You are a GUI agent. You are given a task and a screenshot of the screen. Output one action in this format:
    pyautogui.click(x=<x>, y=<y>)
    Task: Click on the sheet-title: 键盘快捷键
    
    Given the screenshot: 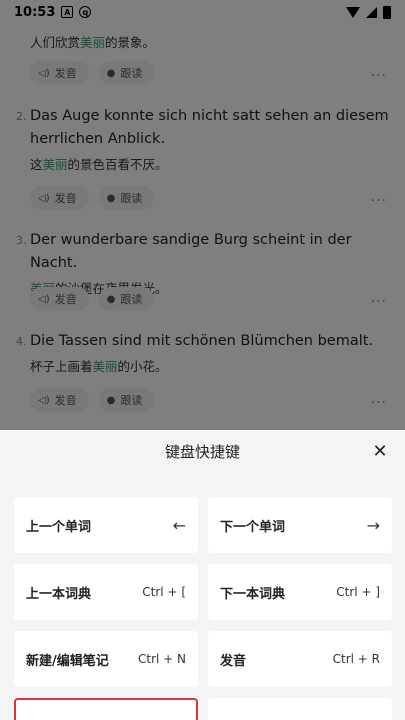 What is the action you would take?
    pyautogui.click(x=202, y=451)
    